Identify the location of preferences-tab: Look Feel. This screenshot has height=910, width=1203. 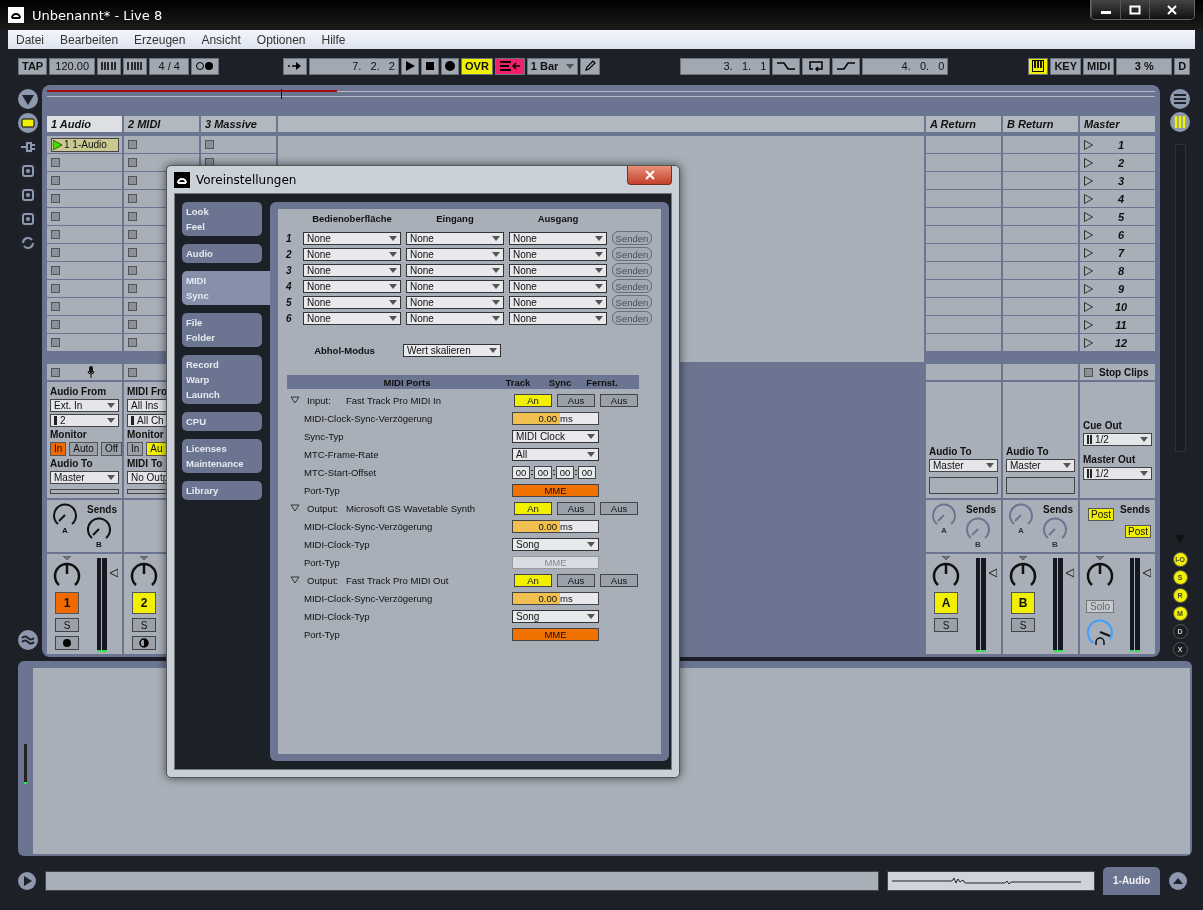
(222, 219).